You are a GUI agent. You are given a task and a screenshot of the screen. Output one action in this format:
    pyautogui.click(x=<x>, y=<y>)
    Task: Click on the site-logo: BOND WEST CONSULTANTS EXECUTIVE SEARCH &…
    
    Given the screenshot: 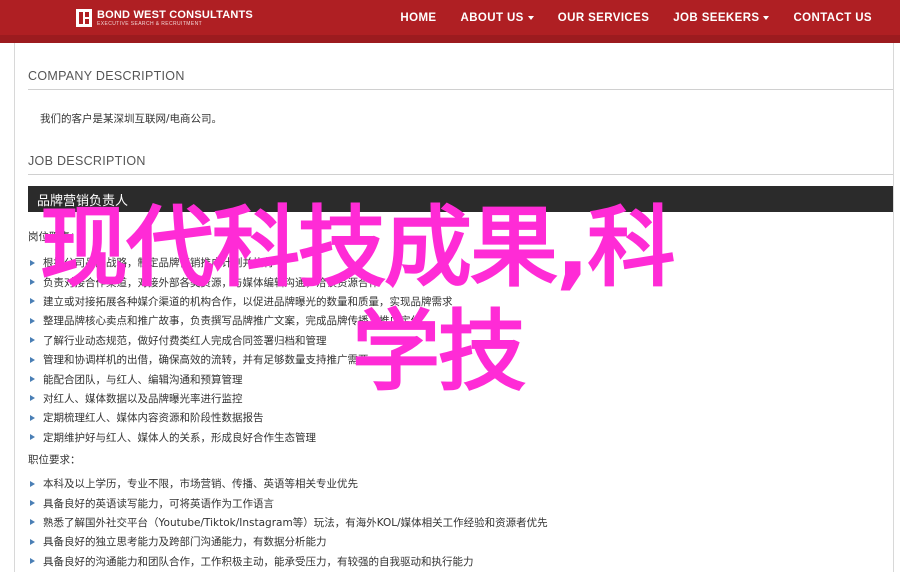 What is the action you would take?
    pyautogui.click(x=164, y=18)
    